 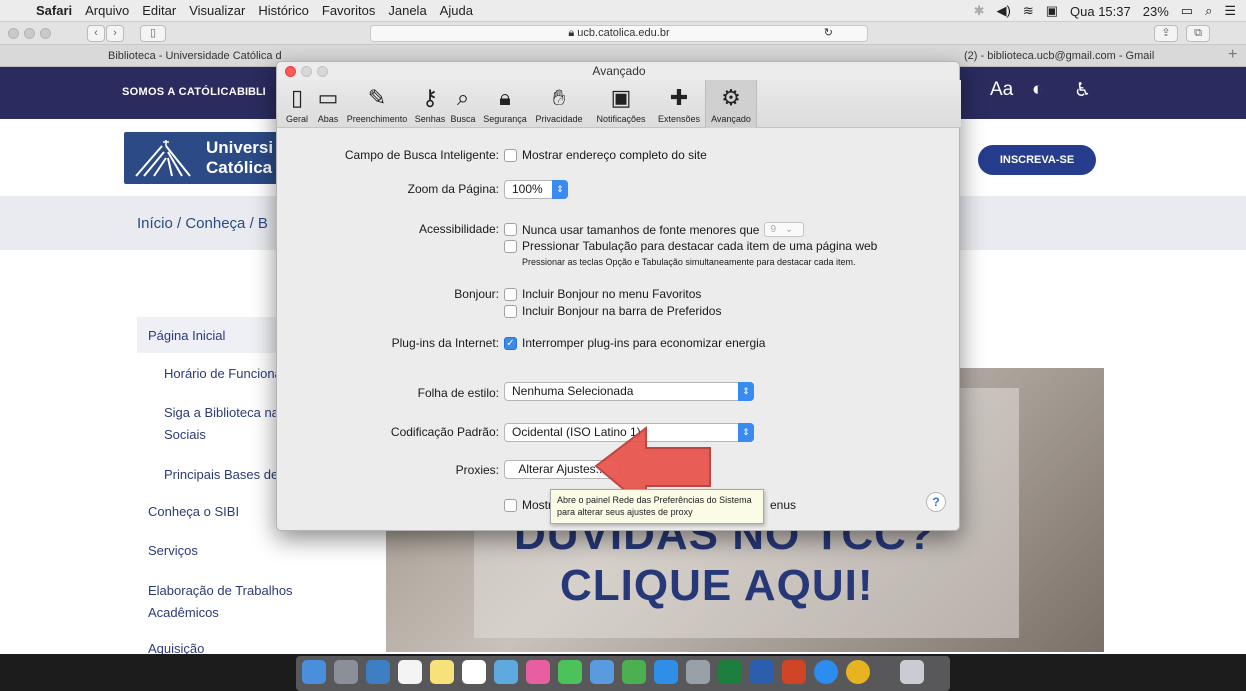 What do you see at coordinates (220, 590) in the screenshot?
I see `sidebar-item-elaboracao: Elaboração de Trabalhos` at bounding box center [220, 590].